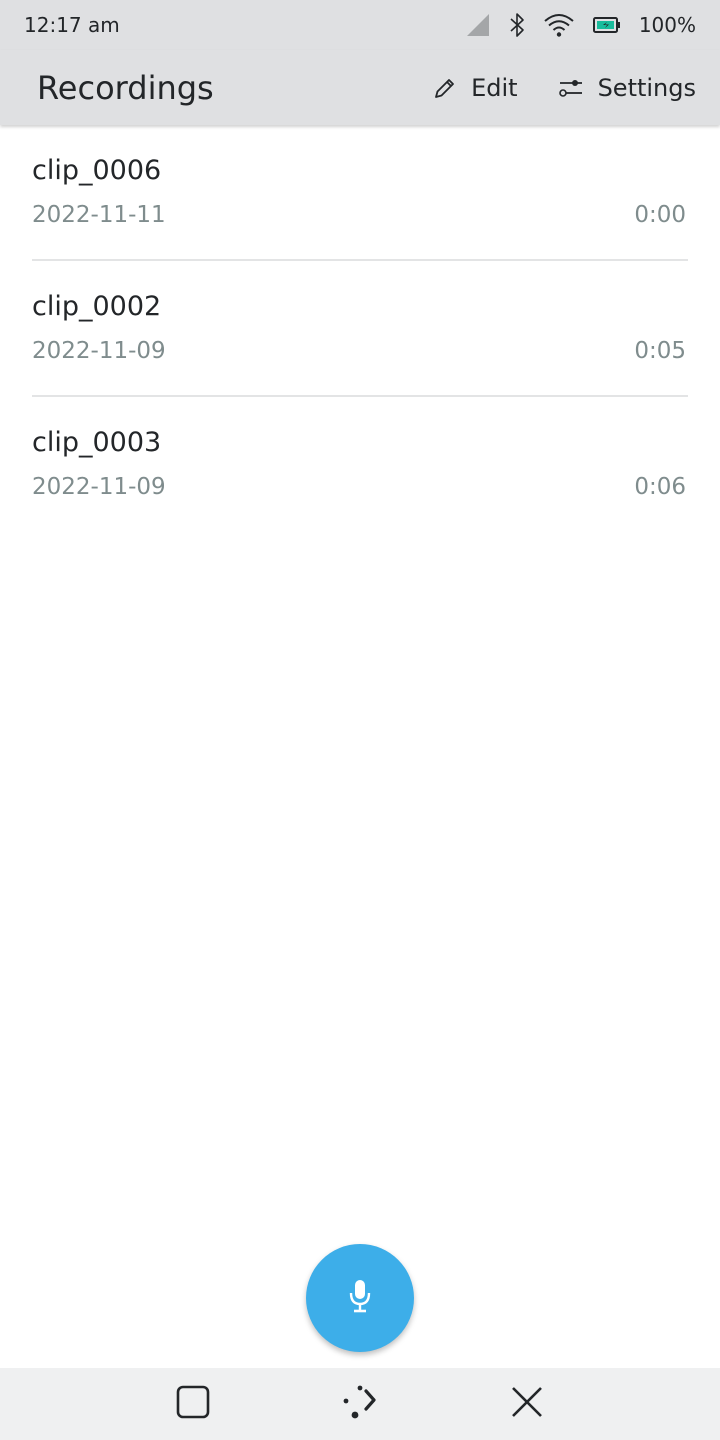  Describe the element at coordinates (97, 306) in the screenshot. I see `recording-name: clip_0002` at that location.